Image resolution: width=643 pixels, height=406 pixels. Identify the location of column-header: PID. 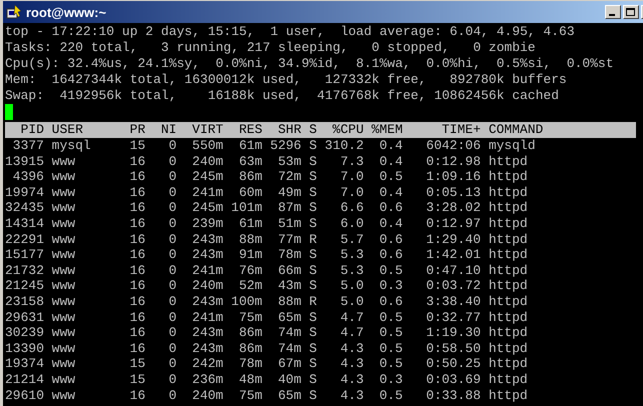
(32, 130).